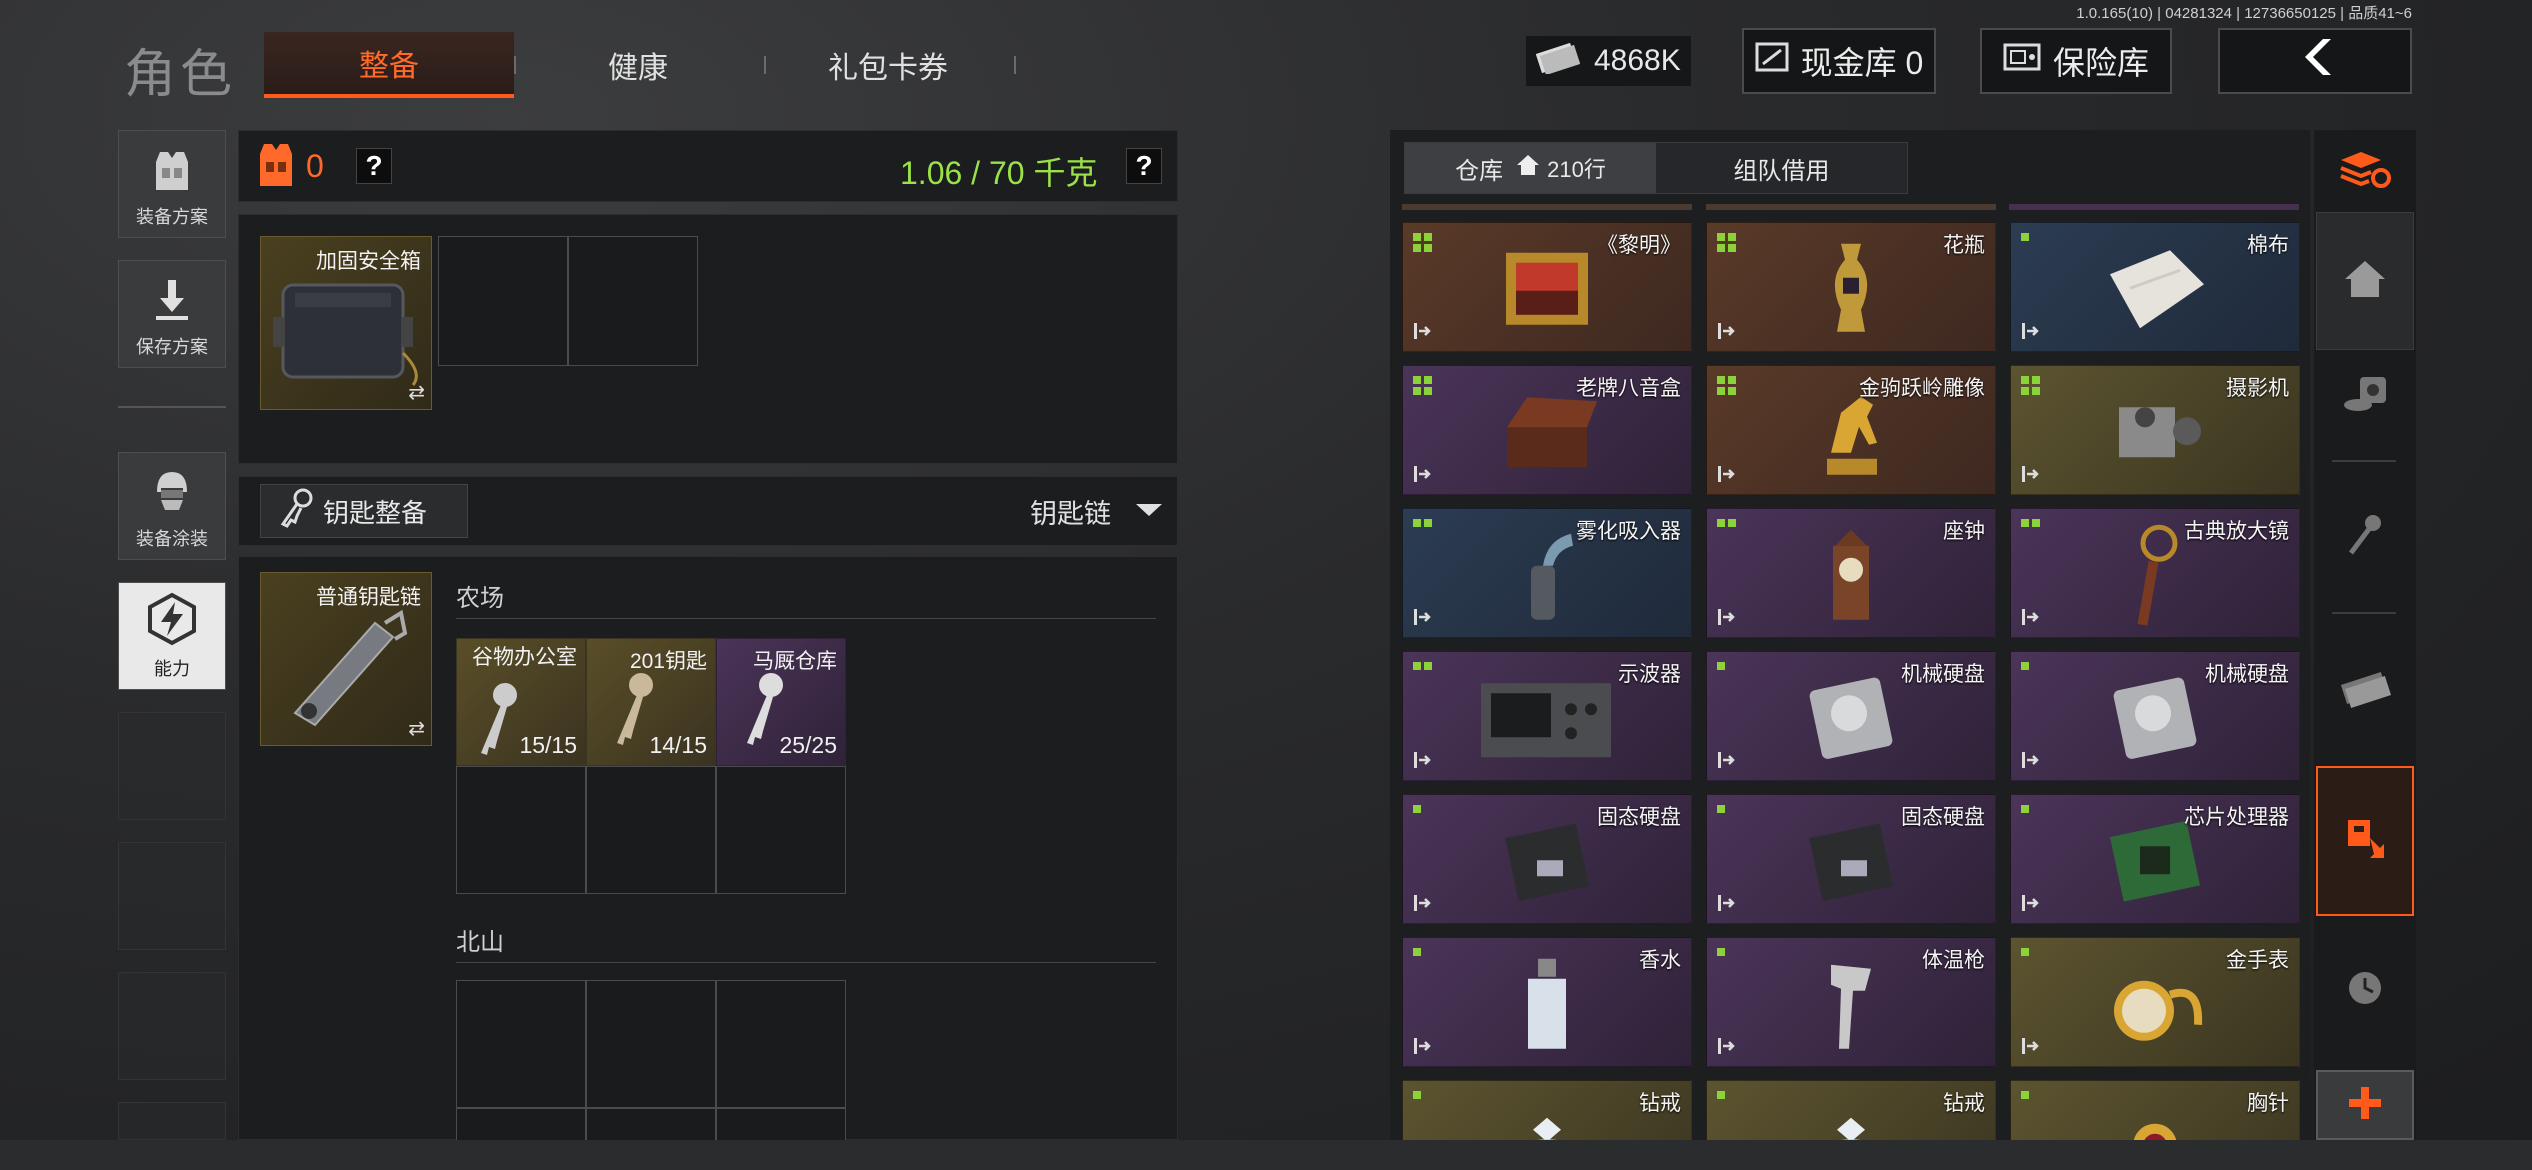  What do you see at coordinates (1964, 531) in the screenshot?
I see `item-name: 座钟` at bounding box center [1964, 531].